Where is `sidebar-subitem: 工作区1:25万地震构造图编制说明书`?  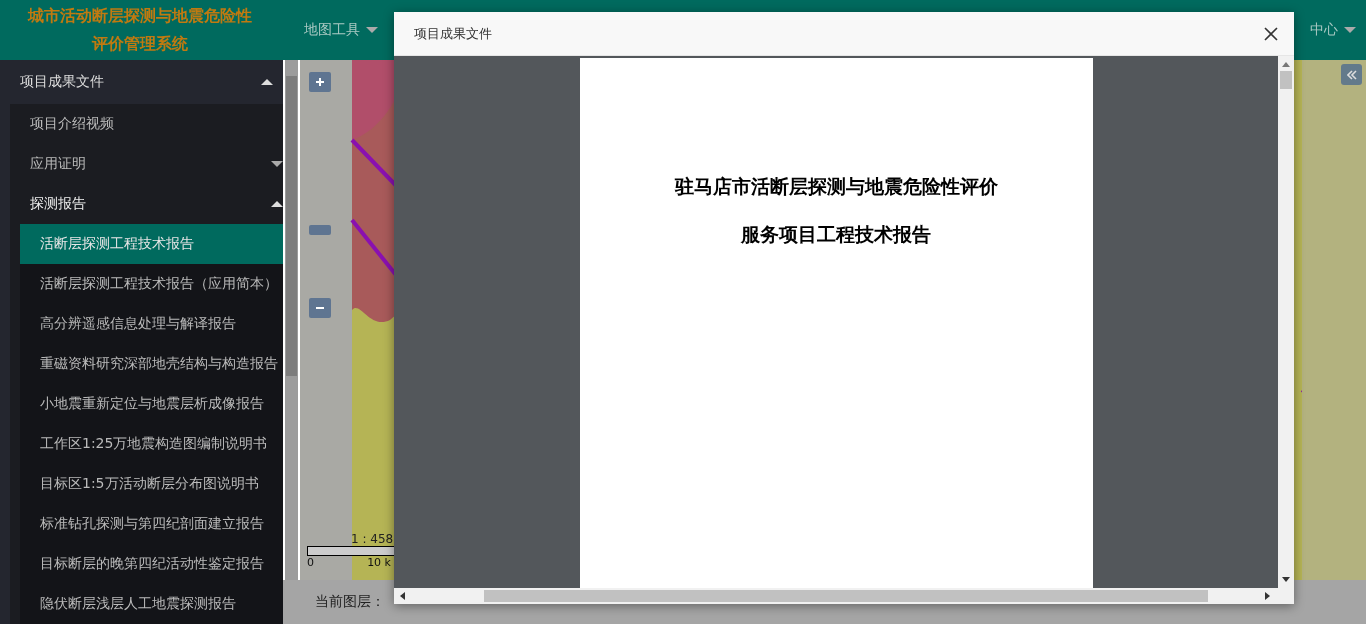
sidebar-subitem: 工作区1:25万地震构造图编制说明书 is located at coordinates (151, 444).